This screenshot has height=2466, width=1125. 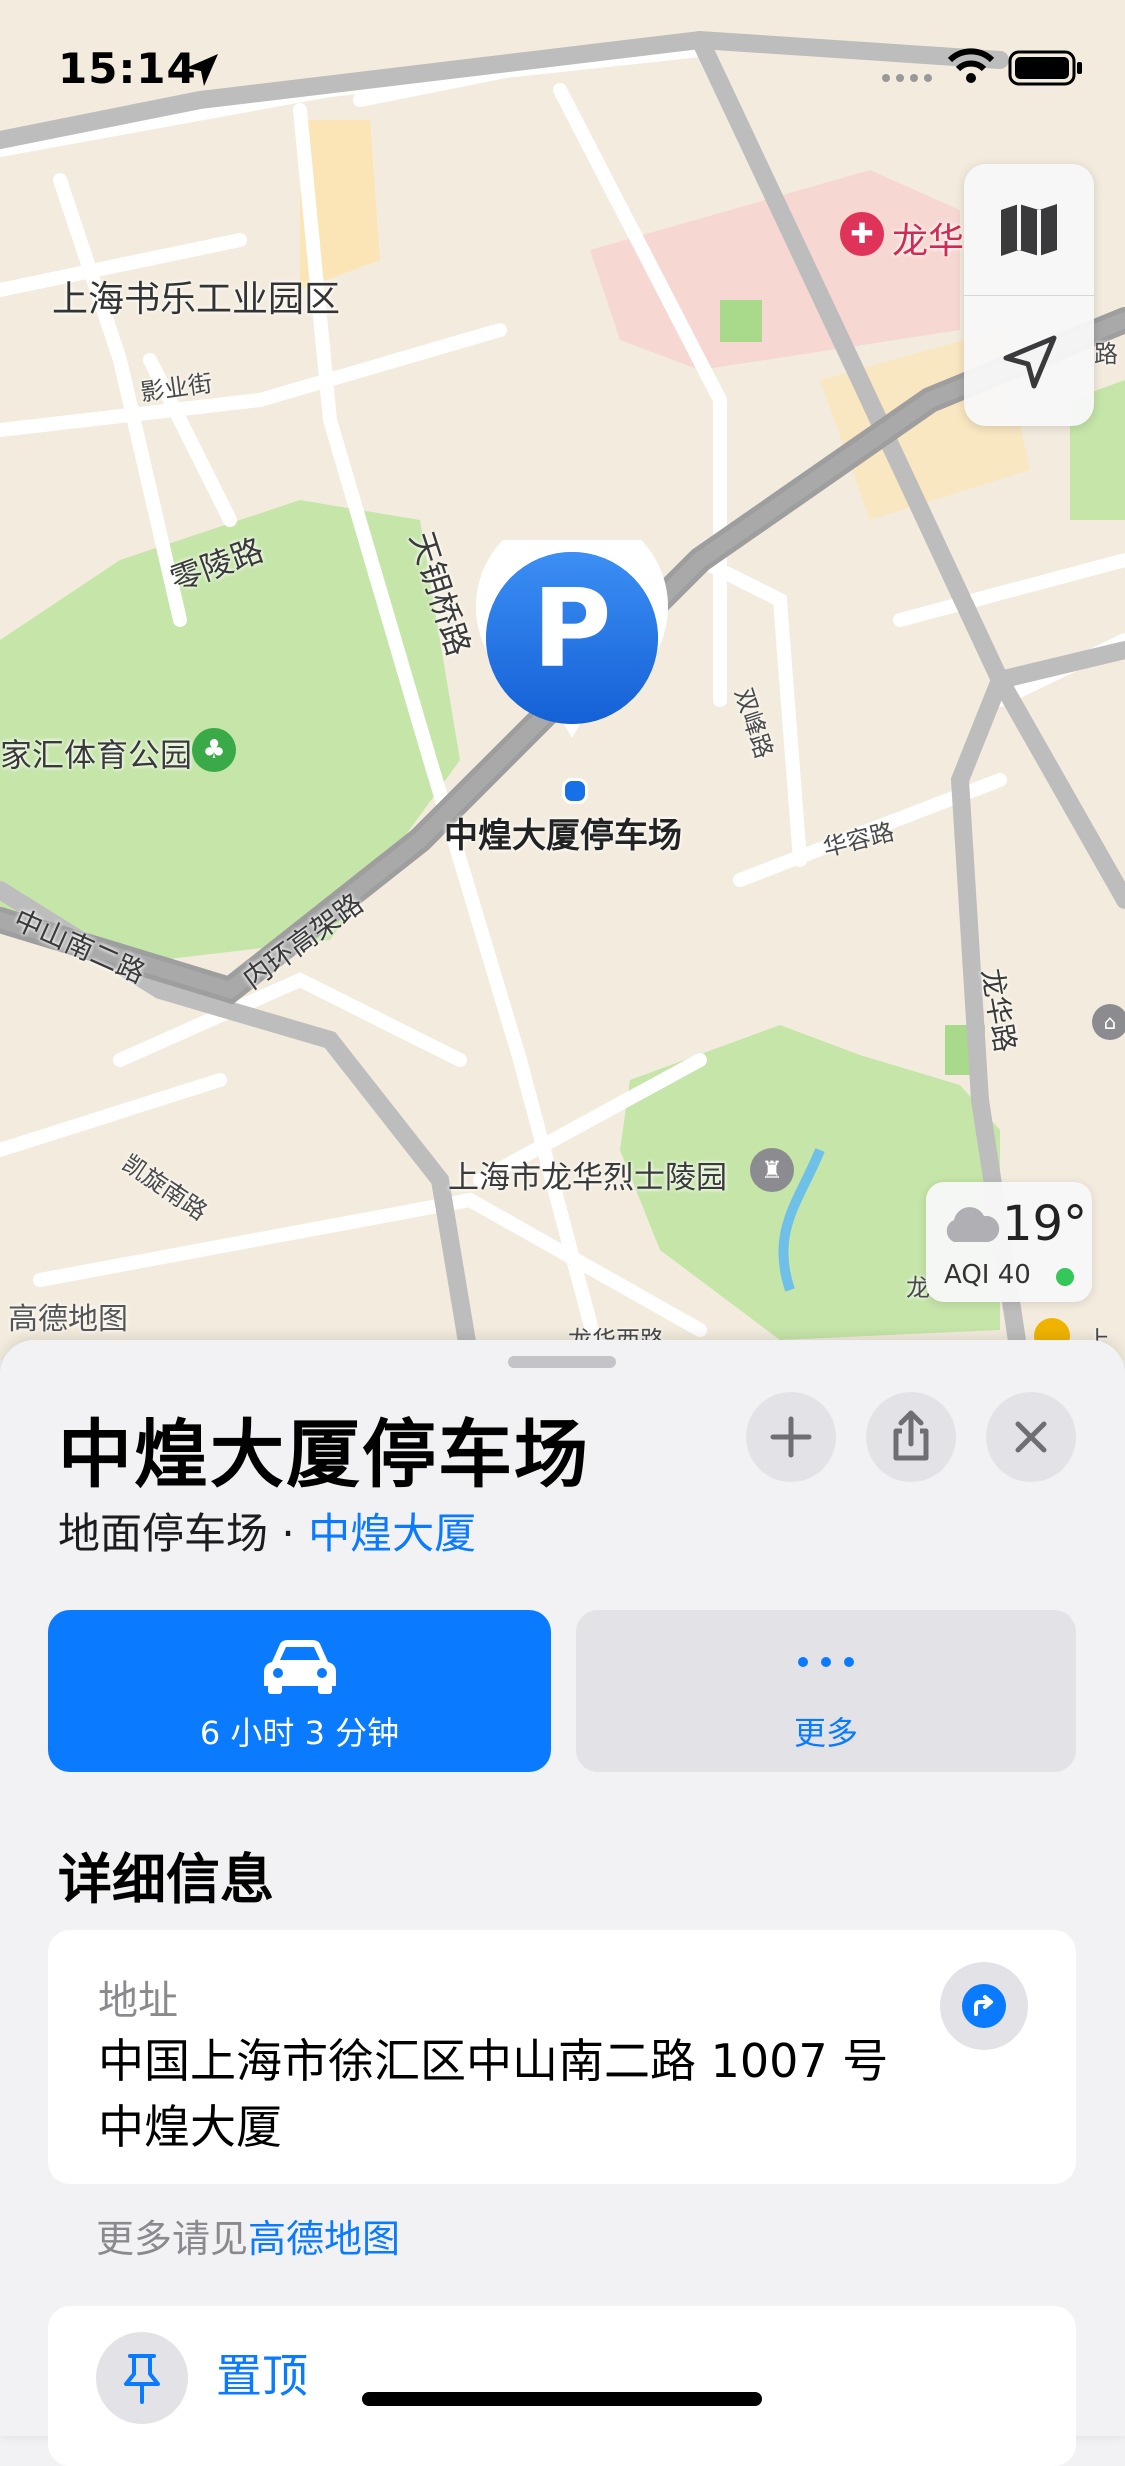 What do you see at coordinates (1106, 354) in the screenshot?
I see `map-label-right-edge: 路` at bounding box center [1106, 354].